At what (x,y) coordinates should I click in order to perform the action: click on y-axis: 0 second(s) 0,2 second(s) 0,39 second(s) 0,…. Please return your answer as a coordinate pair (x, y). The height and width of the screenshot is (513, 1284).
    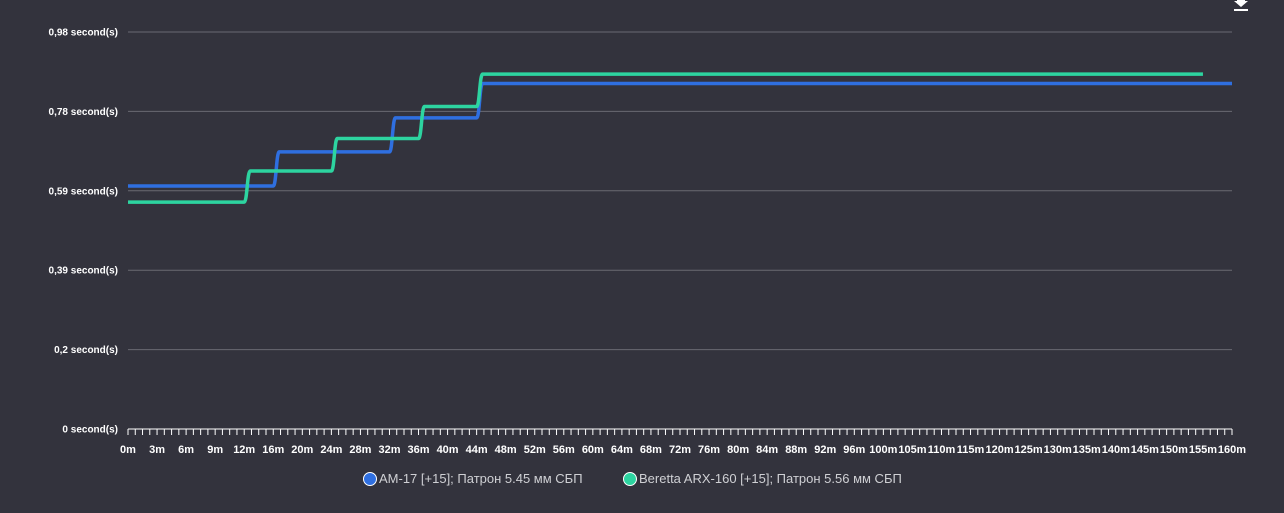
    Looking at the image, I should click on (83, 232).